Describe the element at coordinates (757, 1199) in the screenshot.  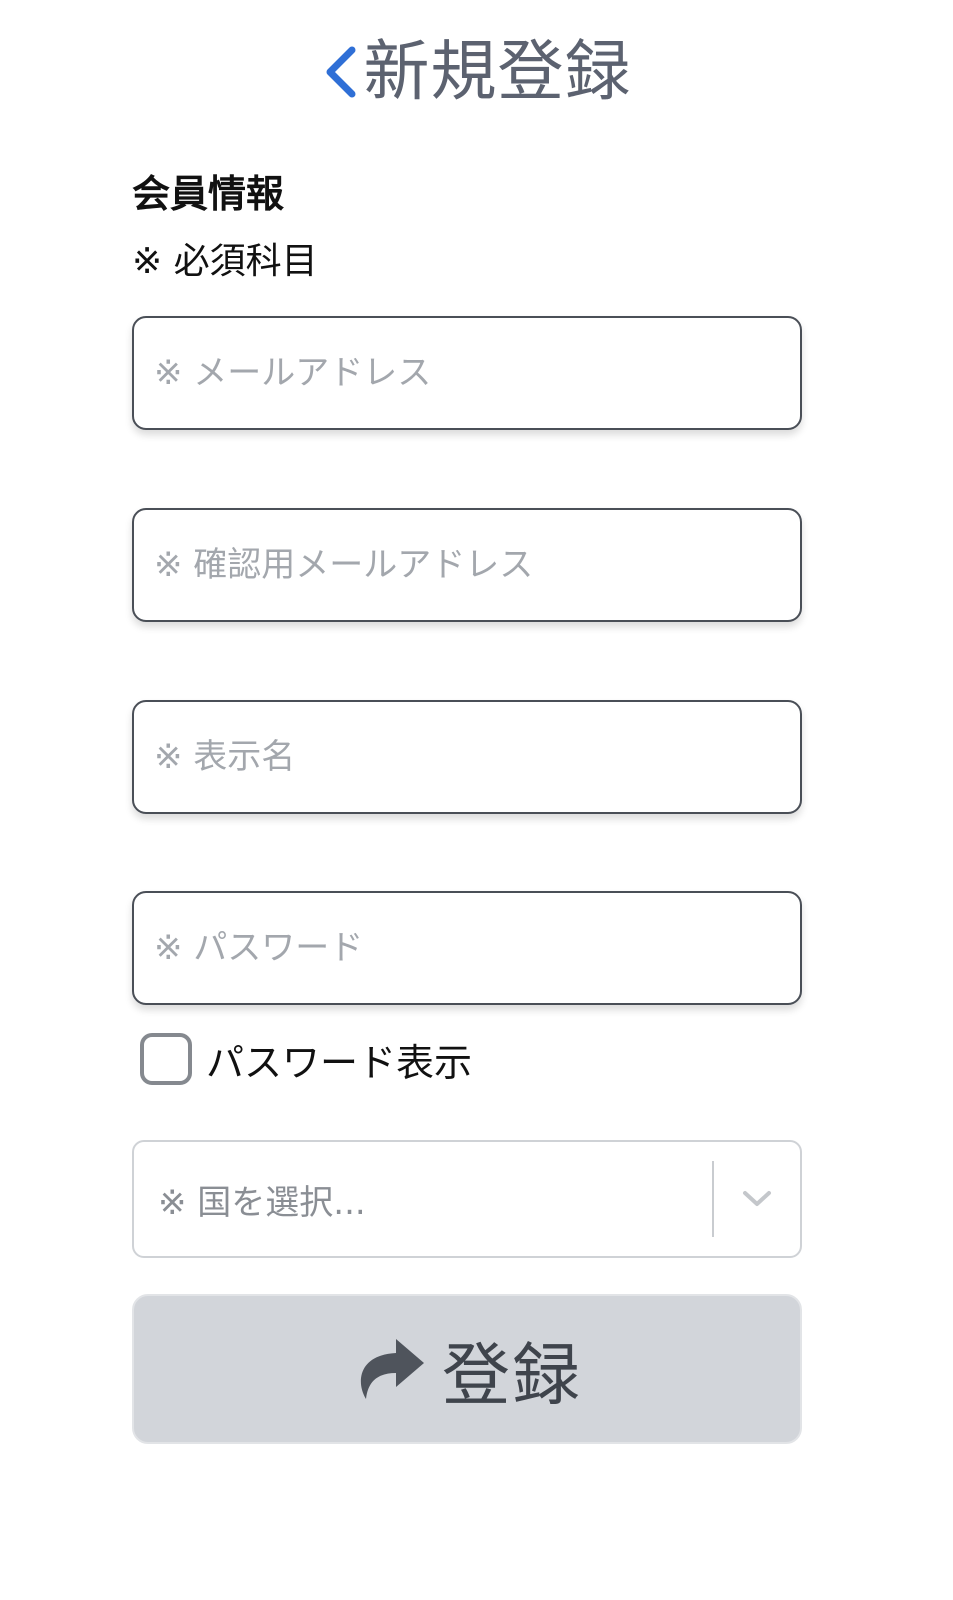
I see `chevron-down-icon` at that location.